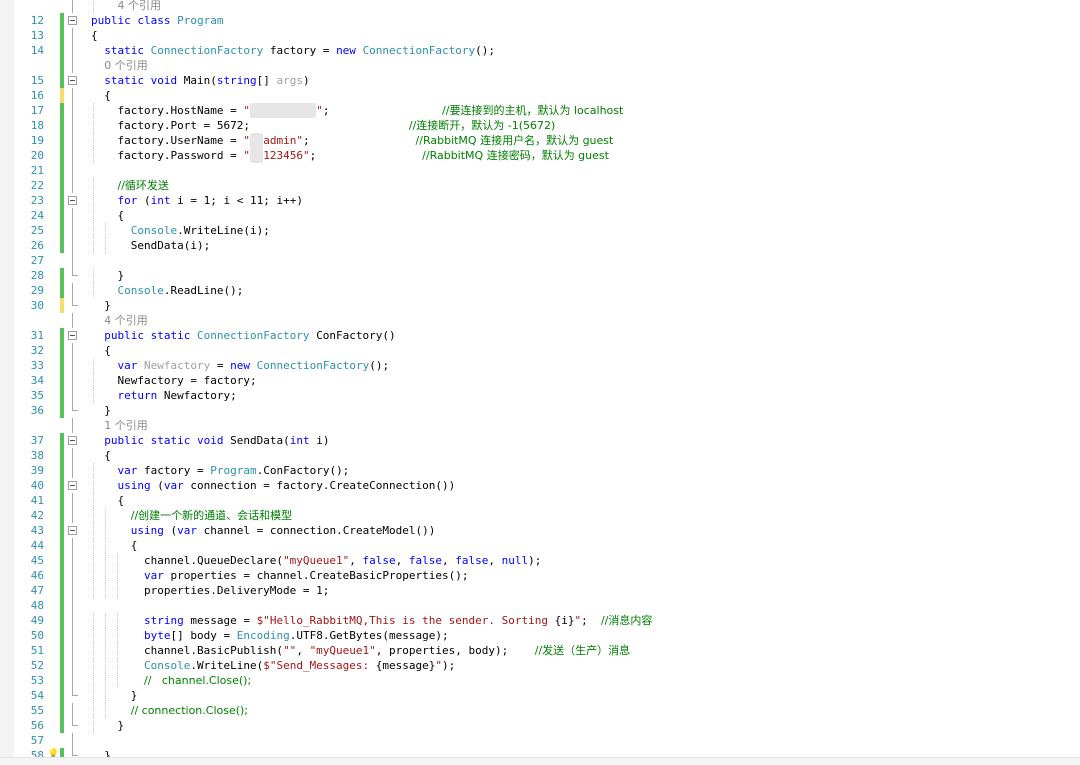 This screenshot has width=1080, height=765. Describe the element at coordinates (540, 215) in the screenshot. I see `code-line: 24 {` at that location.